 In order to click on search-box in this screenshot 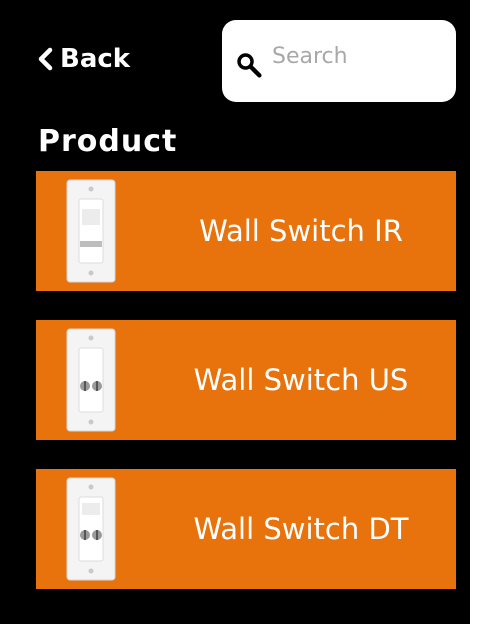, I will do `click(339, 61)`.